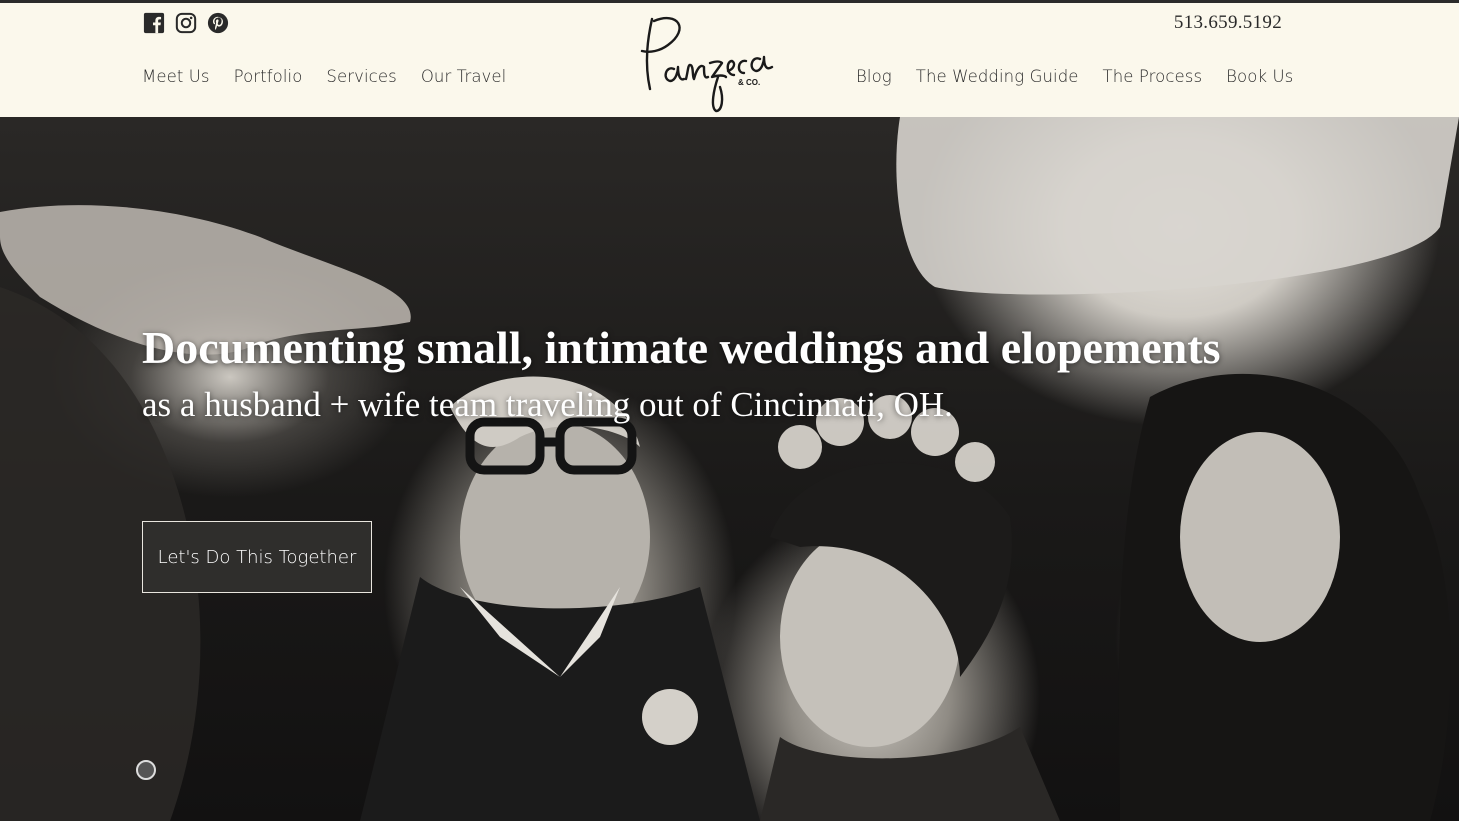 This screenshot has width=1459, height=821. Describe the element at coordinates (176, 76) in the screenshot. I see `nav-meet-us: Meet Us` at that location.